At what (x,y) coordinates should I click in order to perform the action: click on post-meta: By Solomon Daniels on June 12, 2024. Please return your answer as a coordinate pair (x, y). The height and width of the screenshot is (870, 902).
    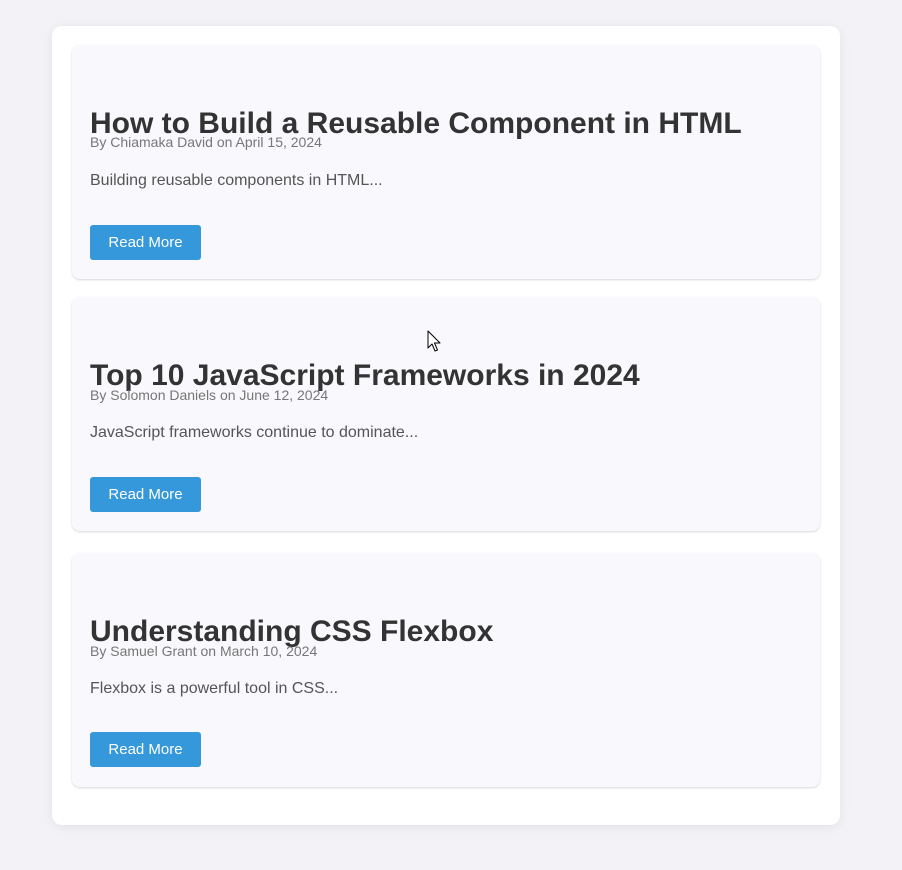
    Looking at the image, I should click on (209, 395).